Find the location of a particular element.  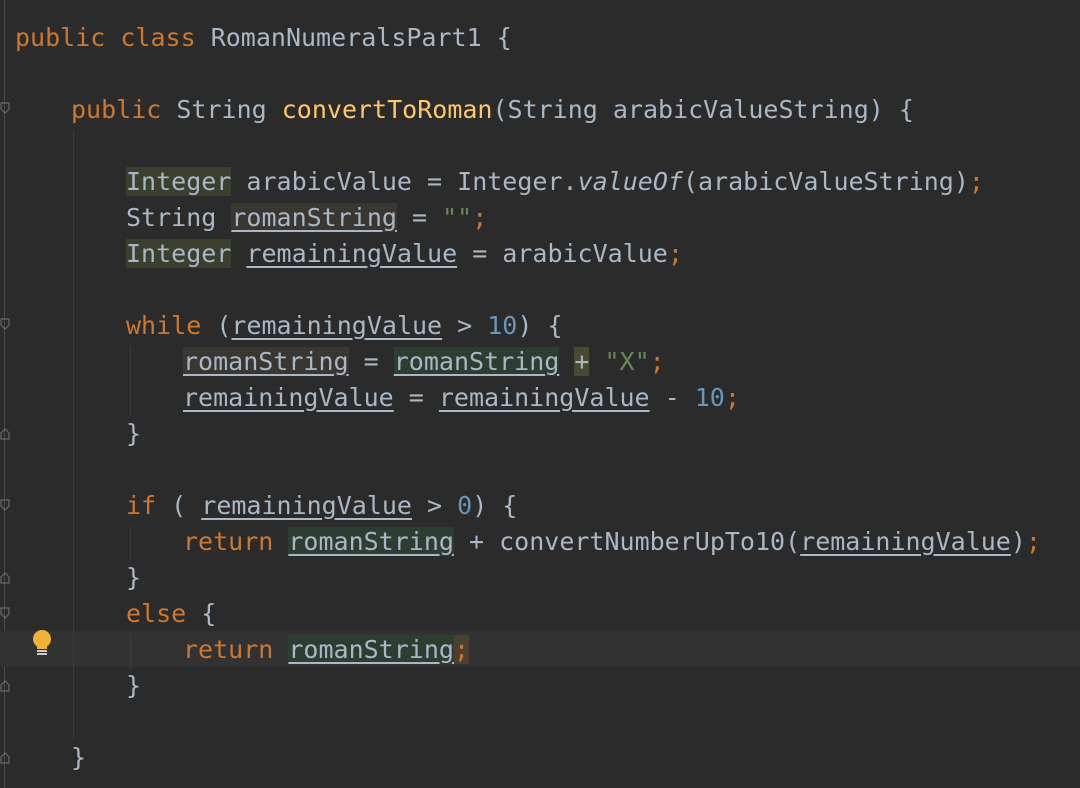

class-name: RomanNumeralsPart1 is located at coordinates (346, 37).